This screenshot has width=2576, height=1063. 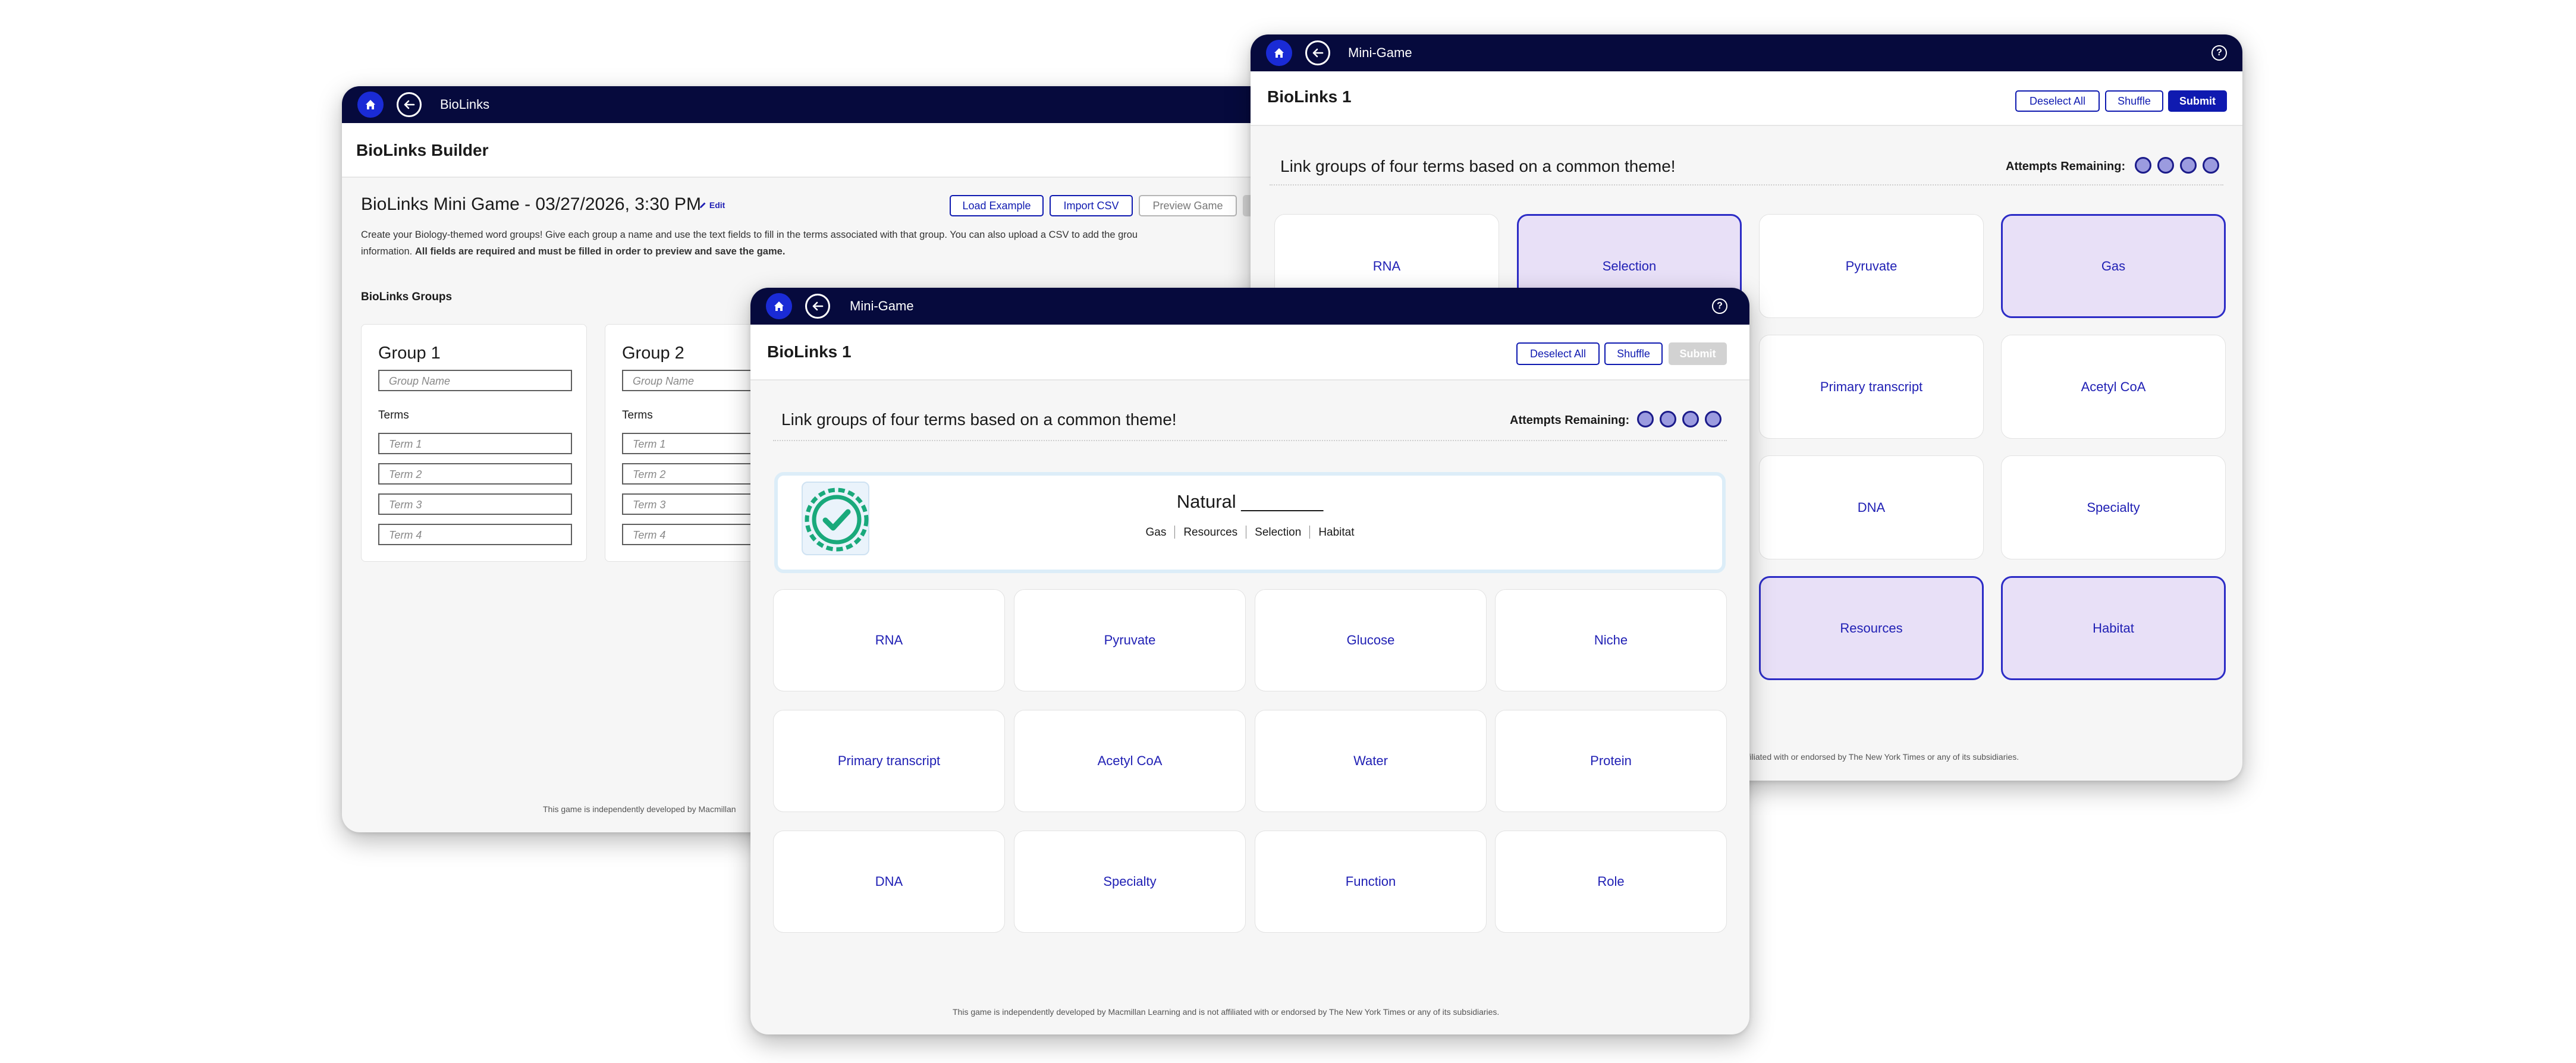 What do you see at coordinates (422, 150) in the screenshot?
I see `page-title: BioLinks Builder` at bounding box center [422, 150].